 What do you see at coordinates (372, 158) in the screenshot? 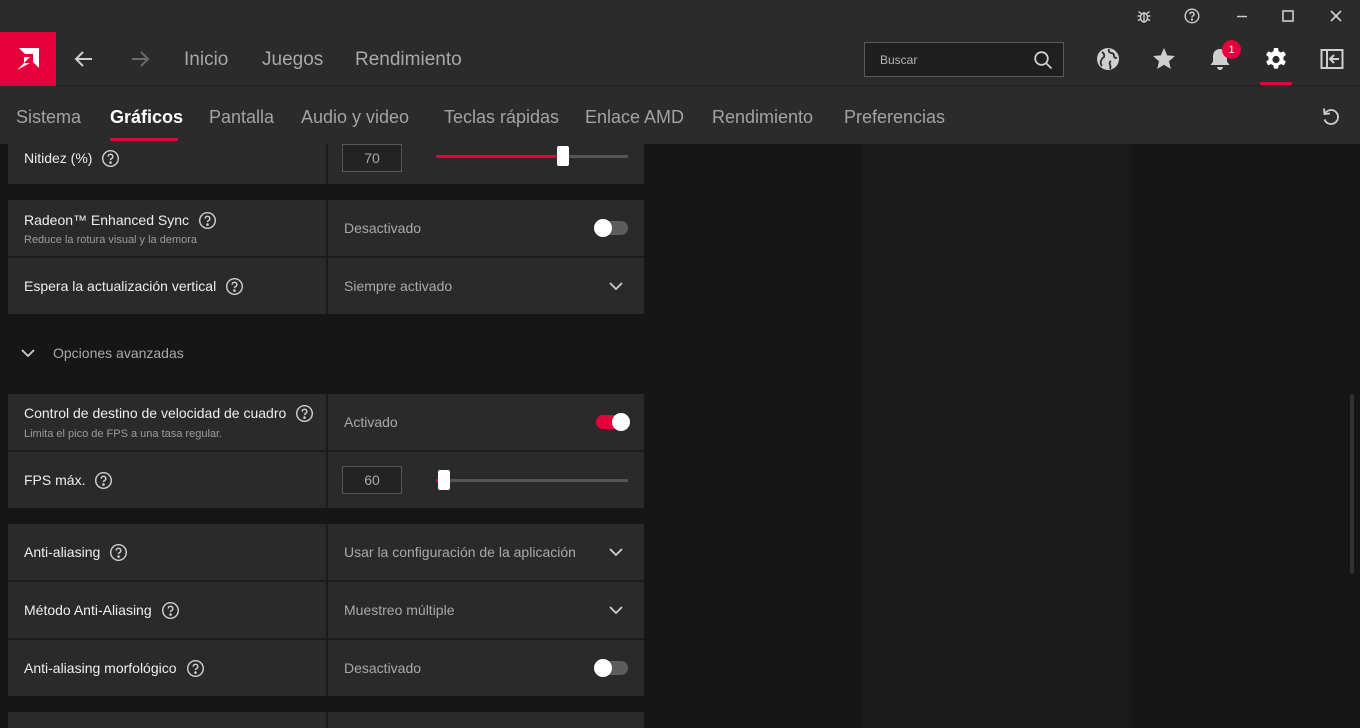
I see `sharpness-value-input: 70` at bounding box center [372, 158].